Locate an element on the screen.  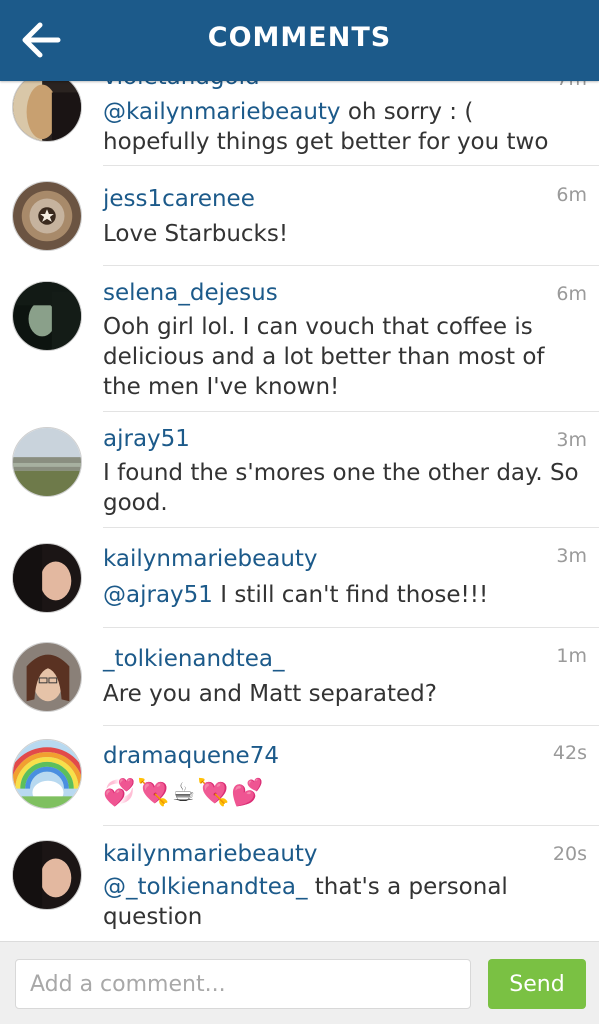
comment-text: Are you and Matt separated? is located at coordinates (270, 694).